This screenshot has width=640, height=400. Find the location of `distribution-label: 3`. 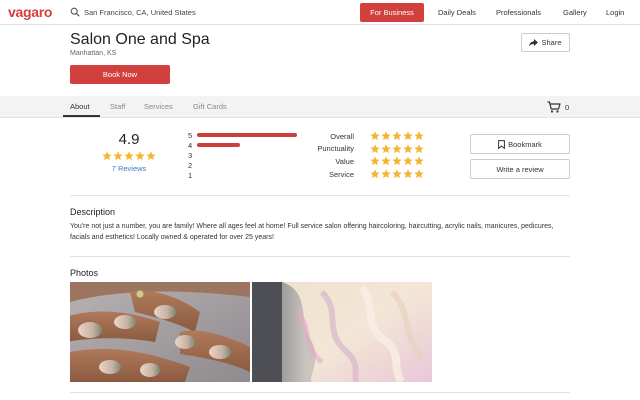

distribution-label: 3 is located at coordinates (190, 155).